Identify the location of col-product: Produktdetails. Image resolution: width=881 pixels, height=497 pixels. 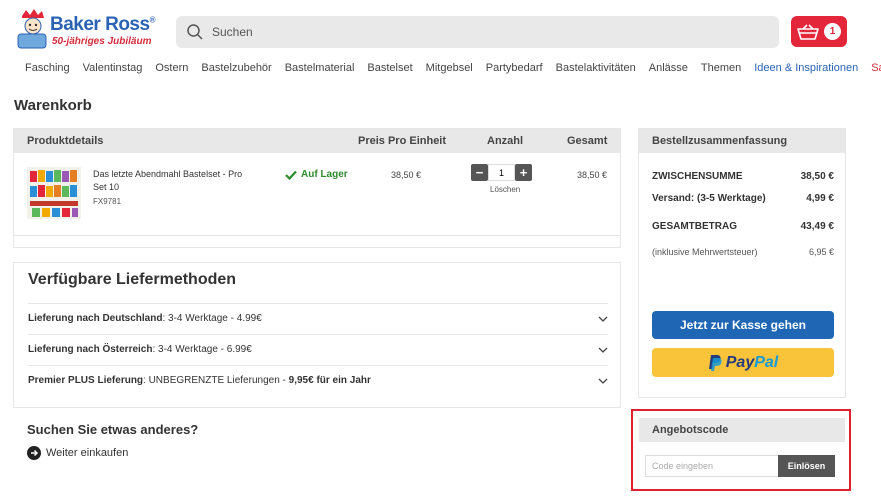
(65, 141).